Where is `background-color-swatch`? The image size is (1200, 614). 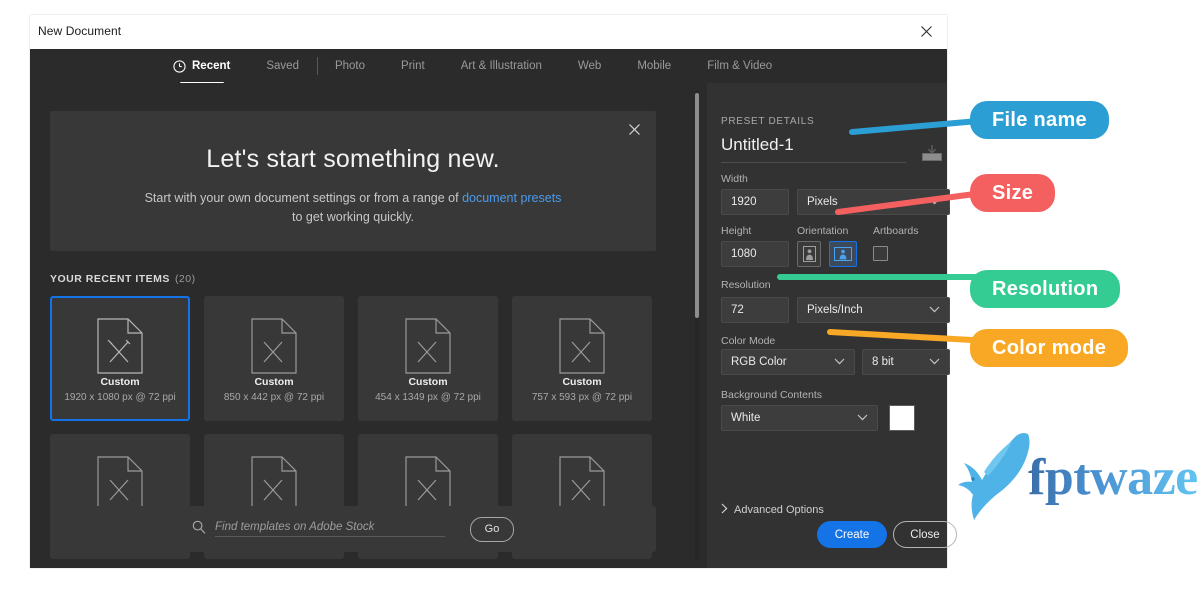
background-color-swatch is located at coordinates (902, 418).